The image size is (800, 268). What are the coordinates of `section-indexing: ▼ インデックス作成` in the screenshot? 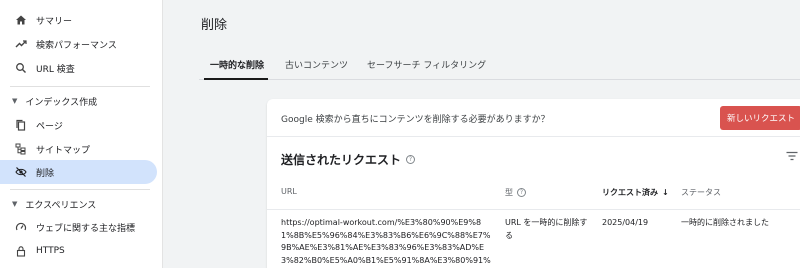 It's located at (48, 101).